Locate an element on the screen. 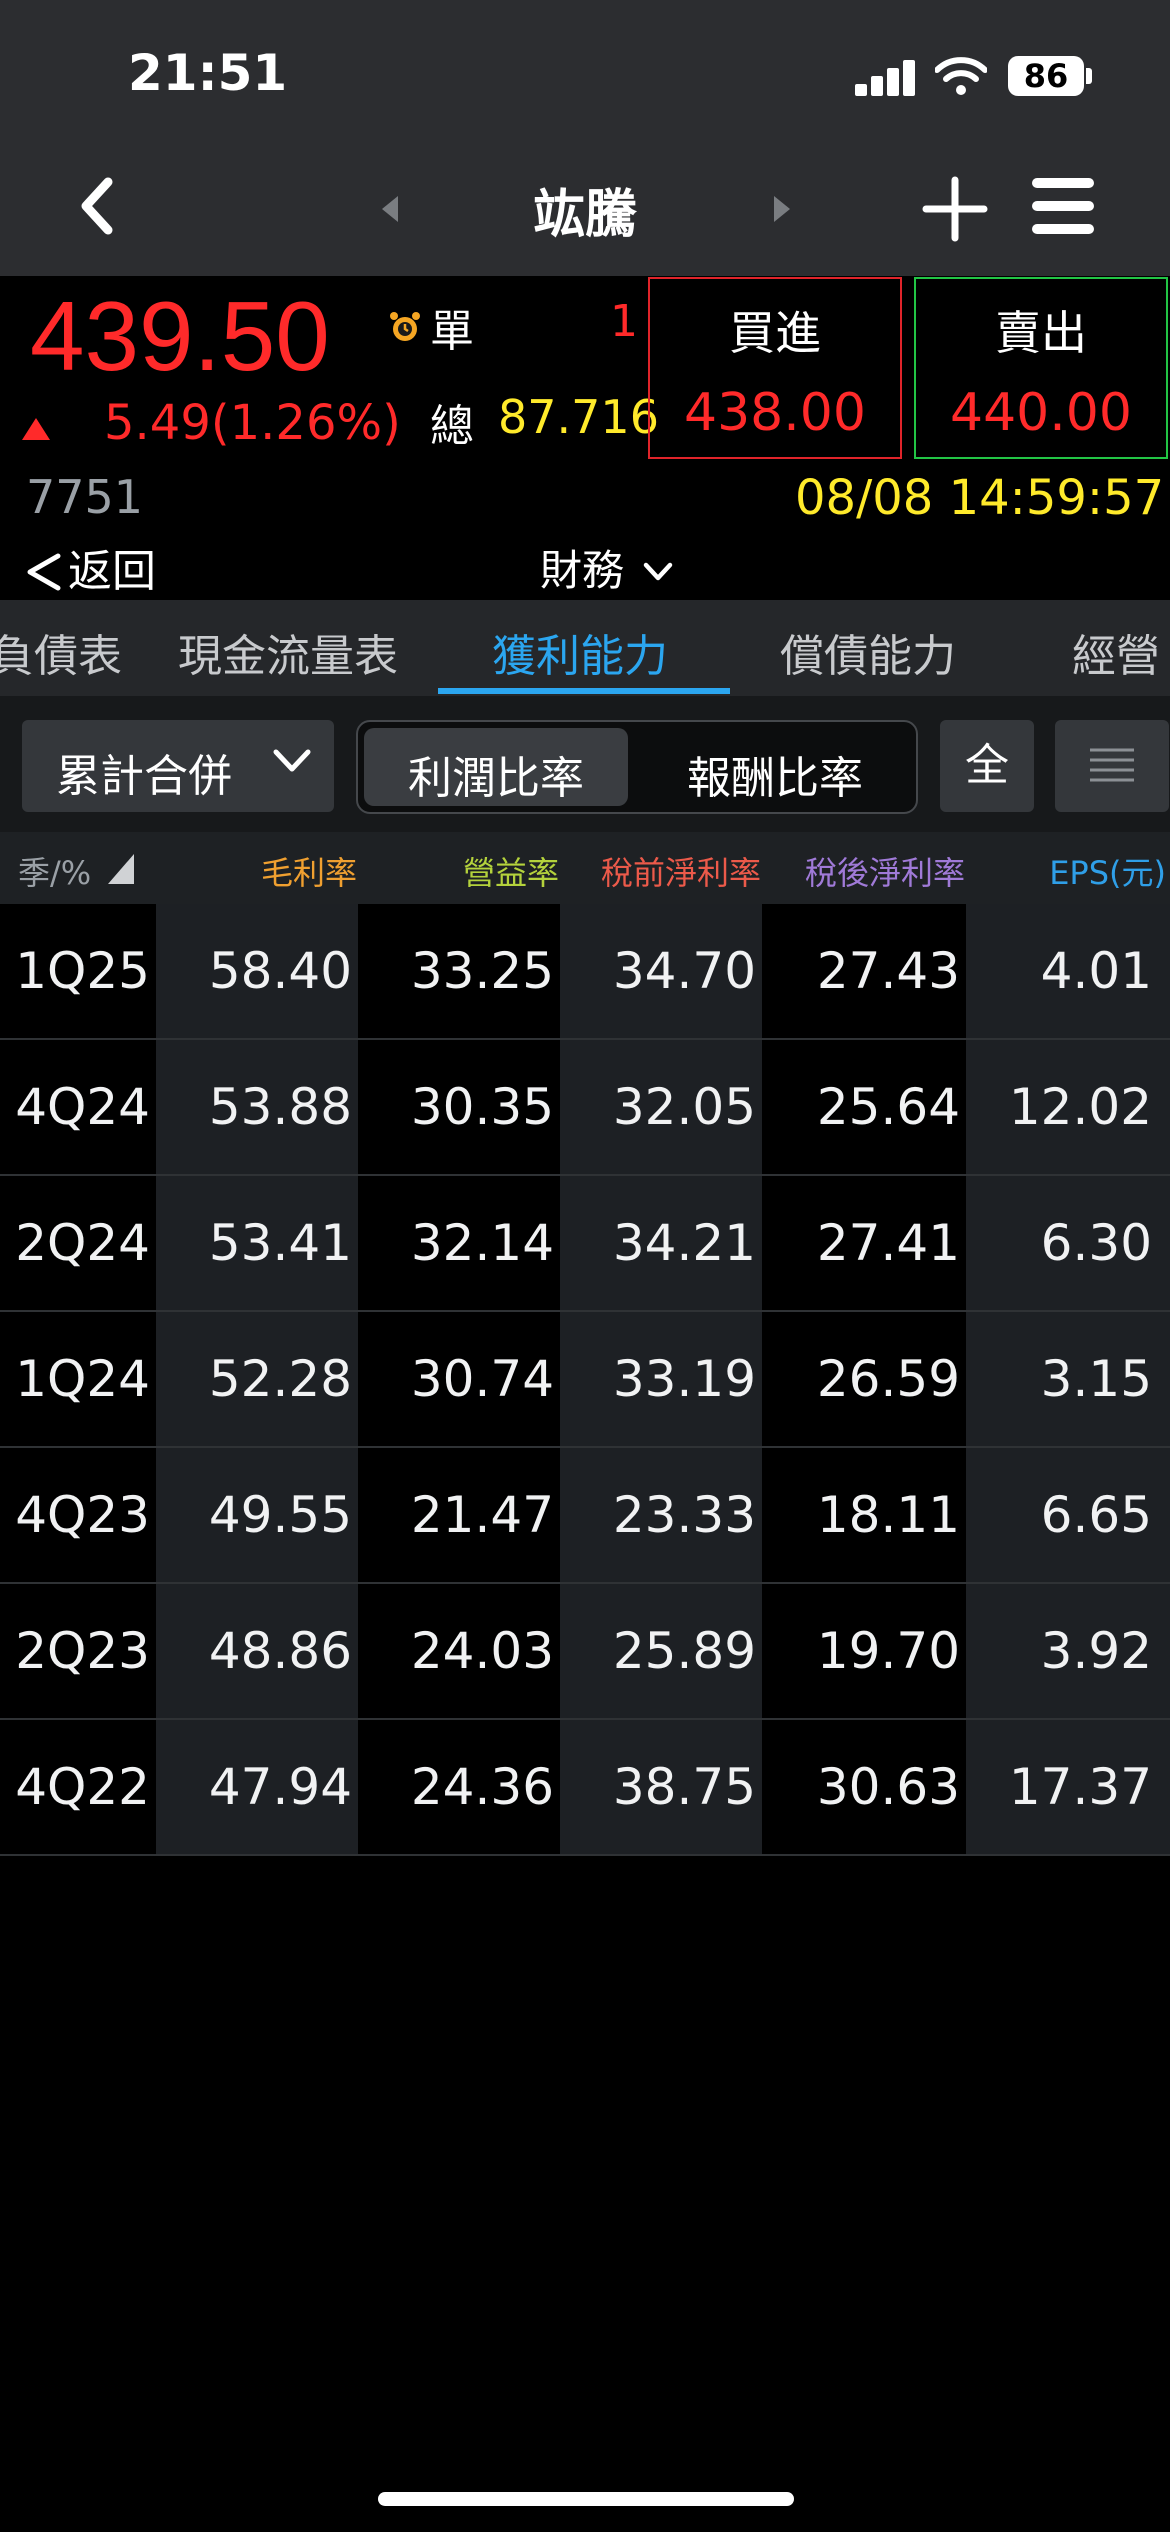  cell-gross-margin: 48.86 is located at coordinates (257, 1651).